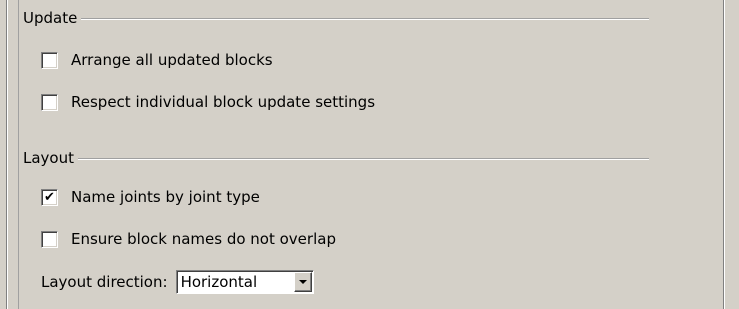  Describe the element at coordinates (18, 154) in the screenshot. I see `panel-inner-border-left` at that location.